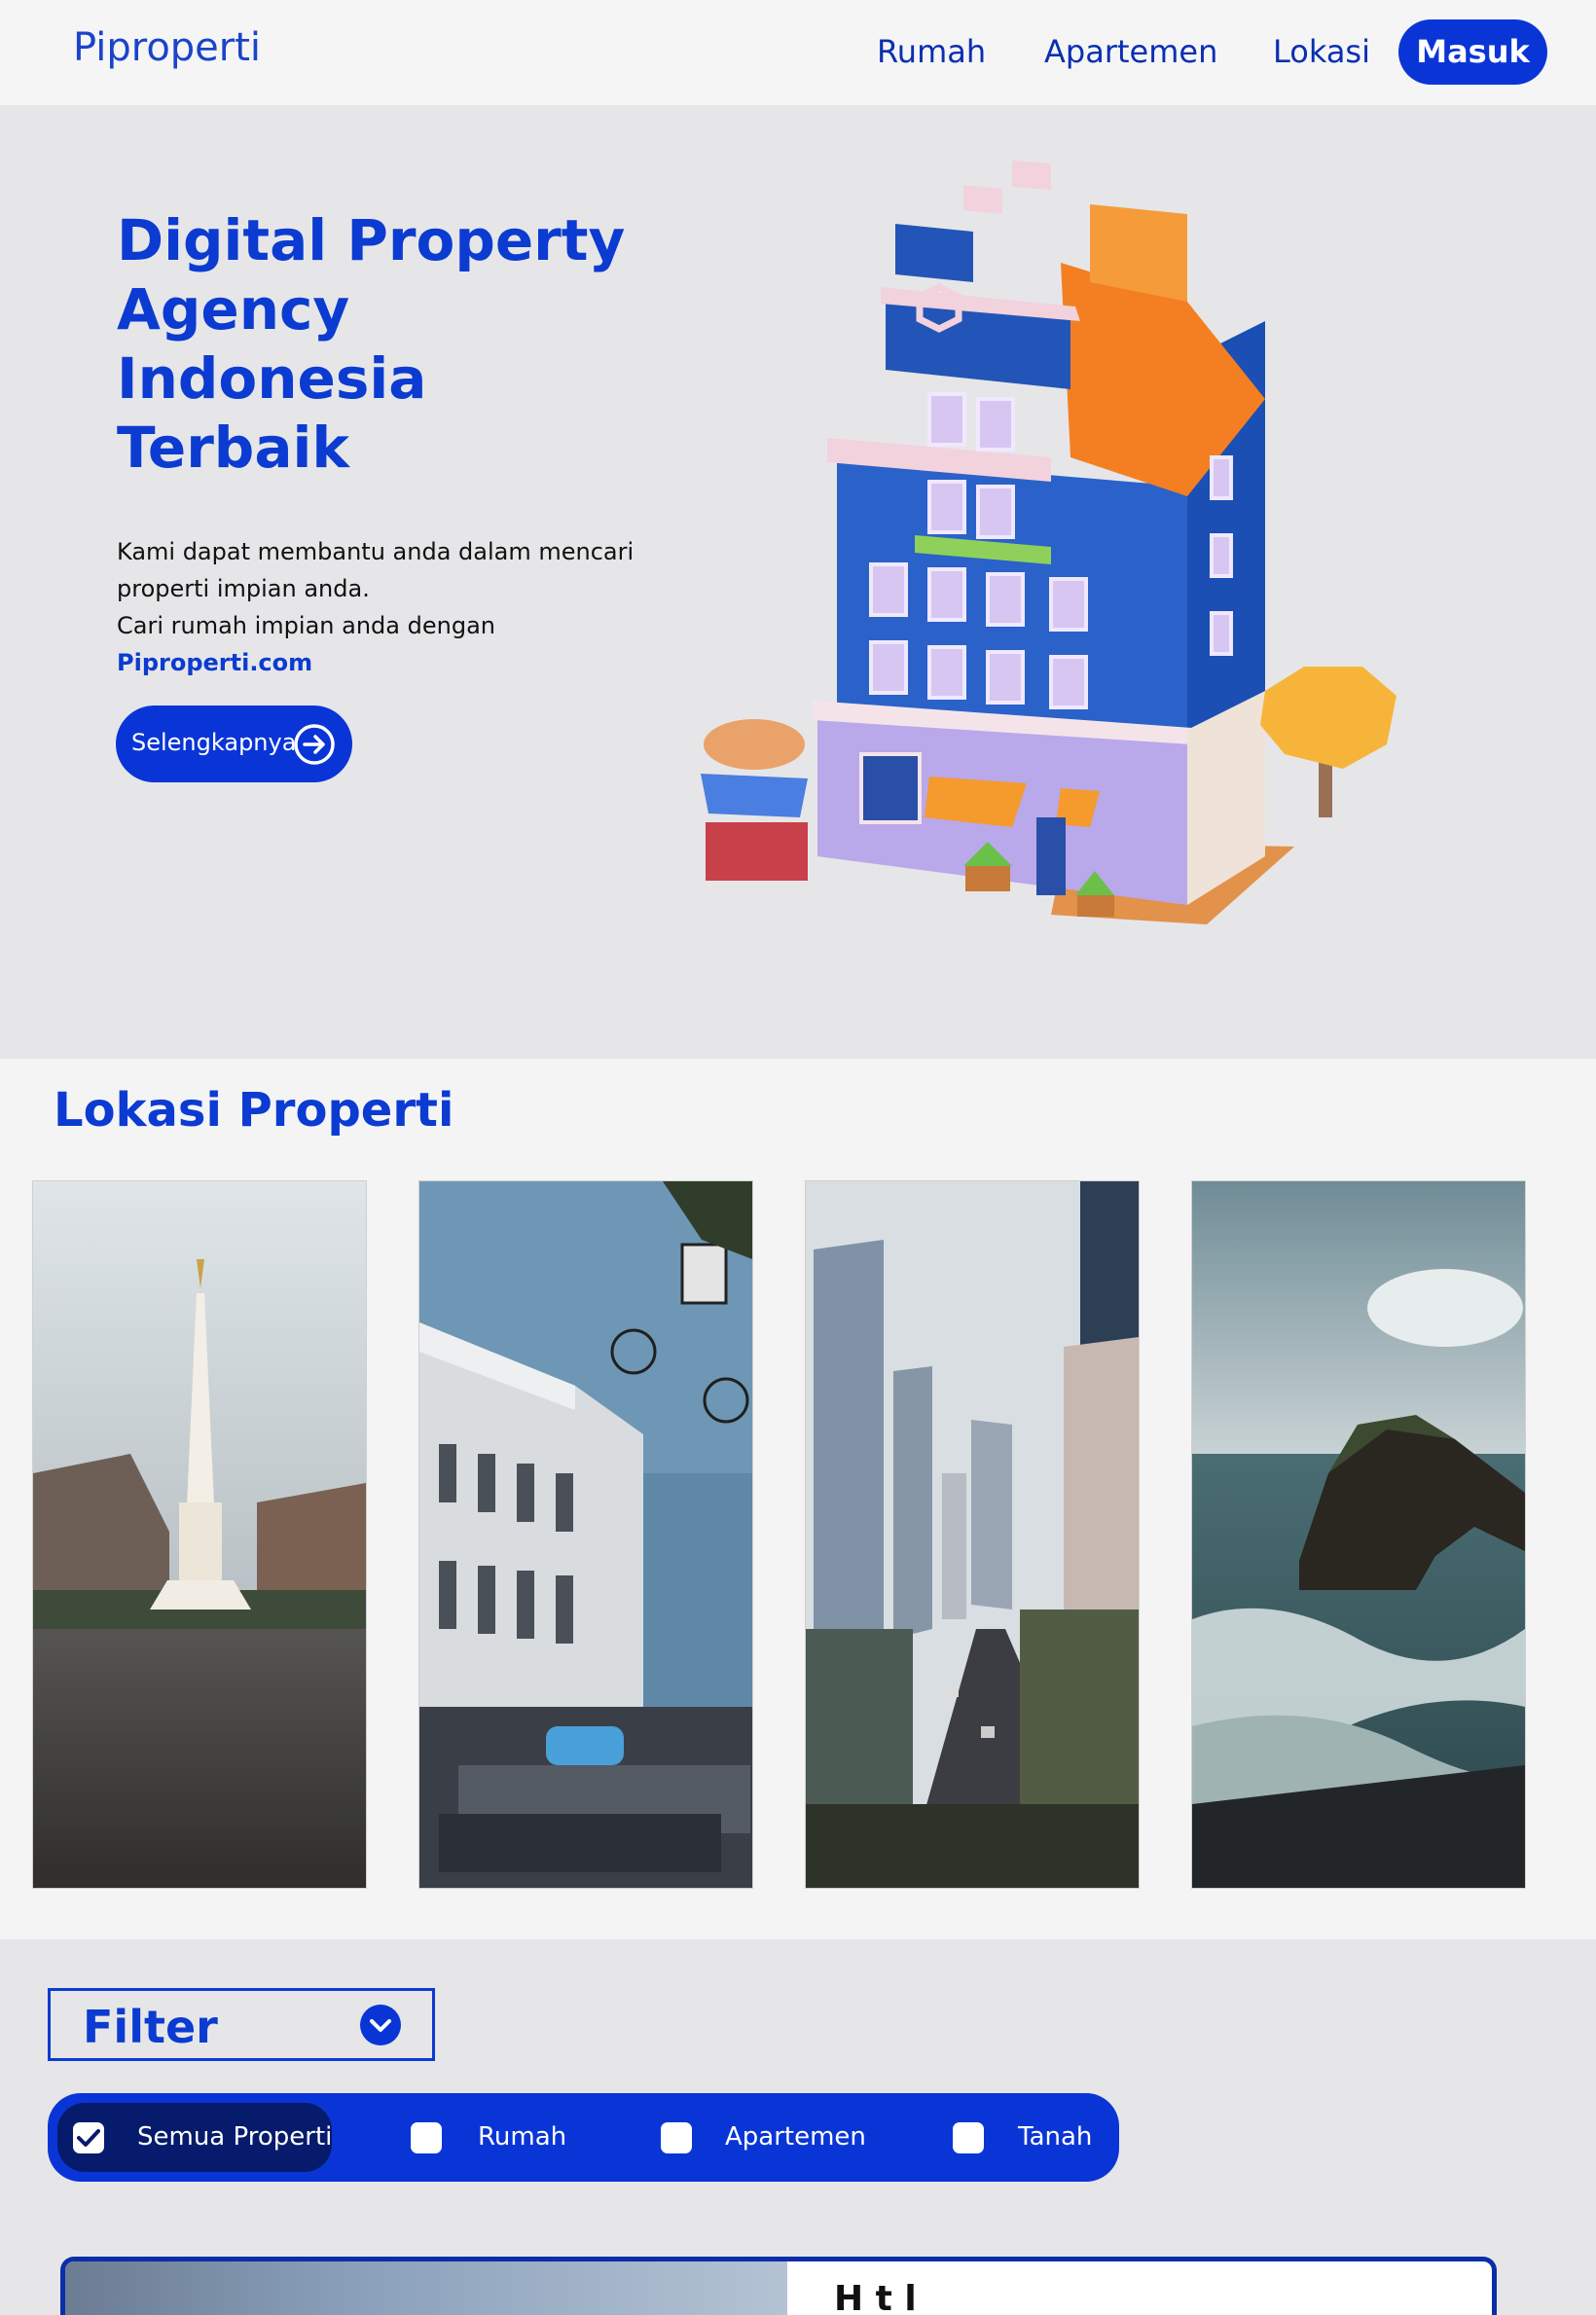  I want to click on checkbox-checked, so click(88, 2137).